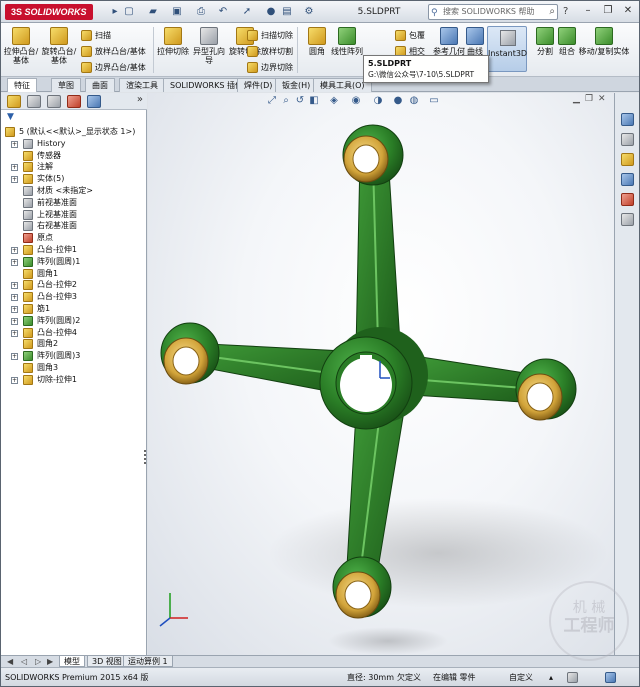  What do you see at coordinates (57, 285) in the screenshot?
I see `tree-item-label: 凸台-拉伸2` at bounding box center [57, 285].